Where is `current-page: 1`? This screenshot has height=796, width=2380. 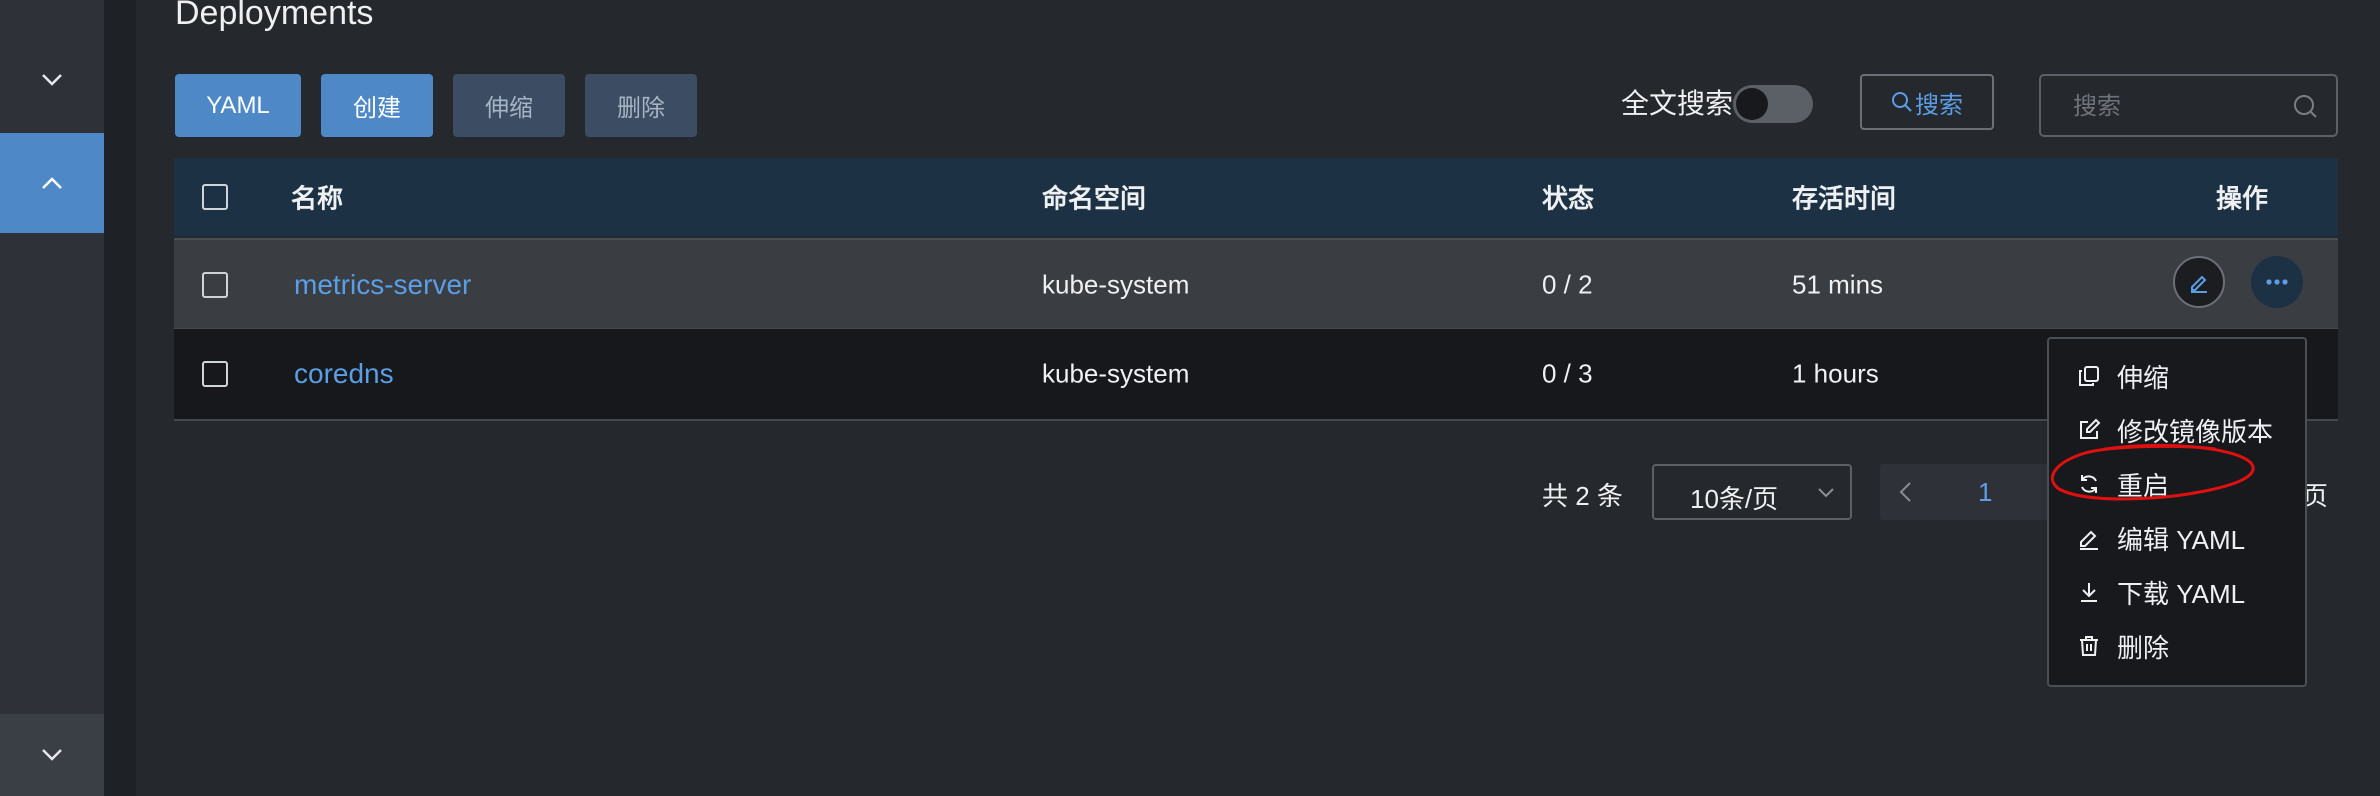
current-page: 1 is located at coordinates (1985, 492).